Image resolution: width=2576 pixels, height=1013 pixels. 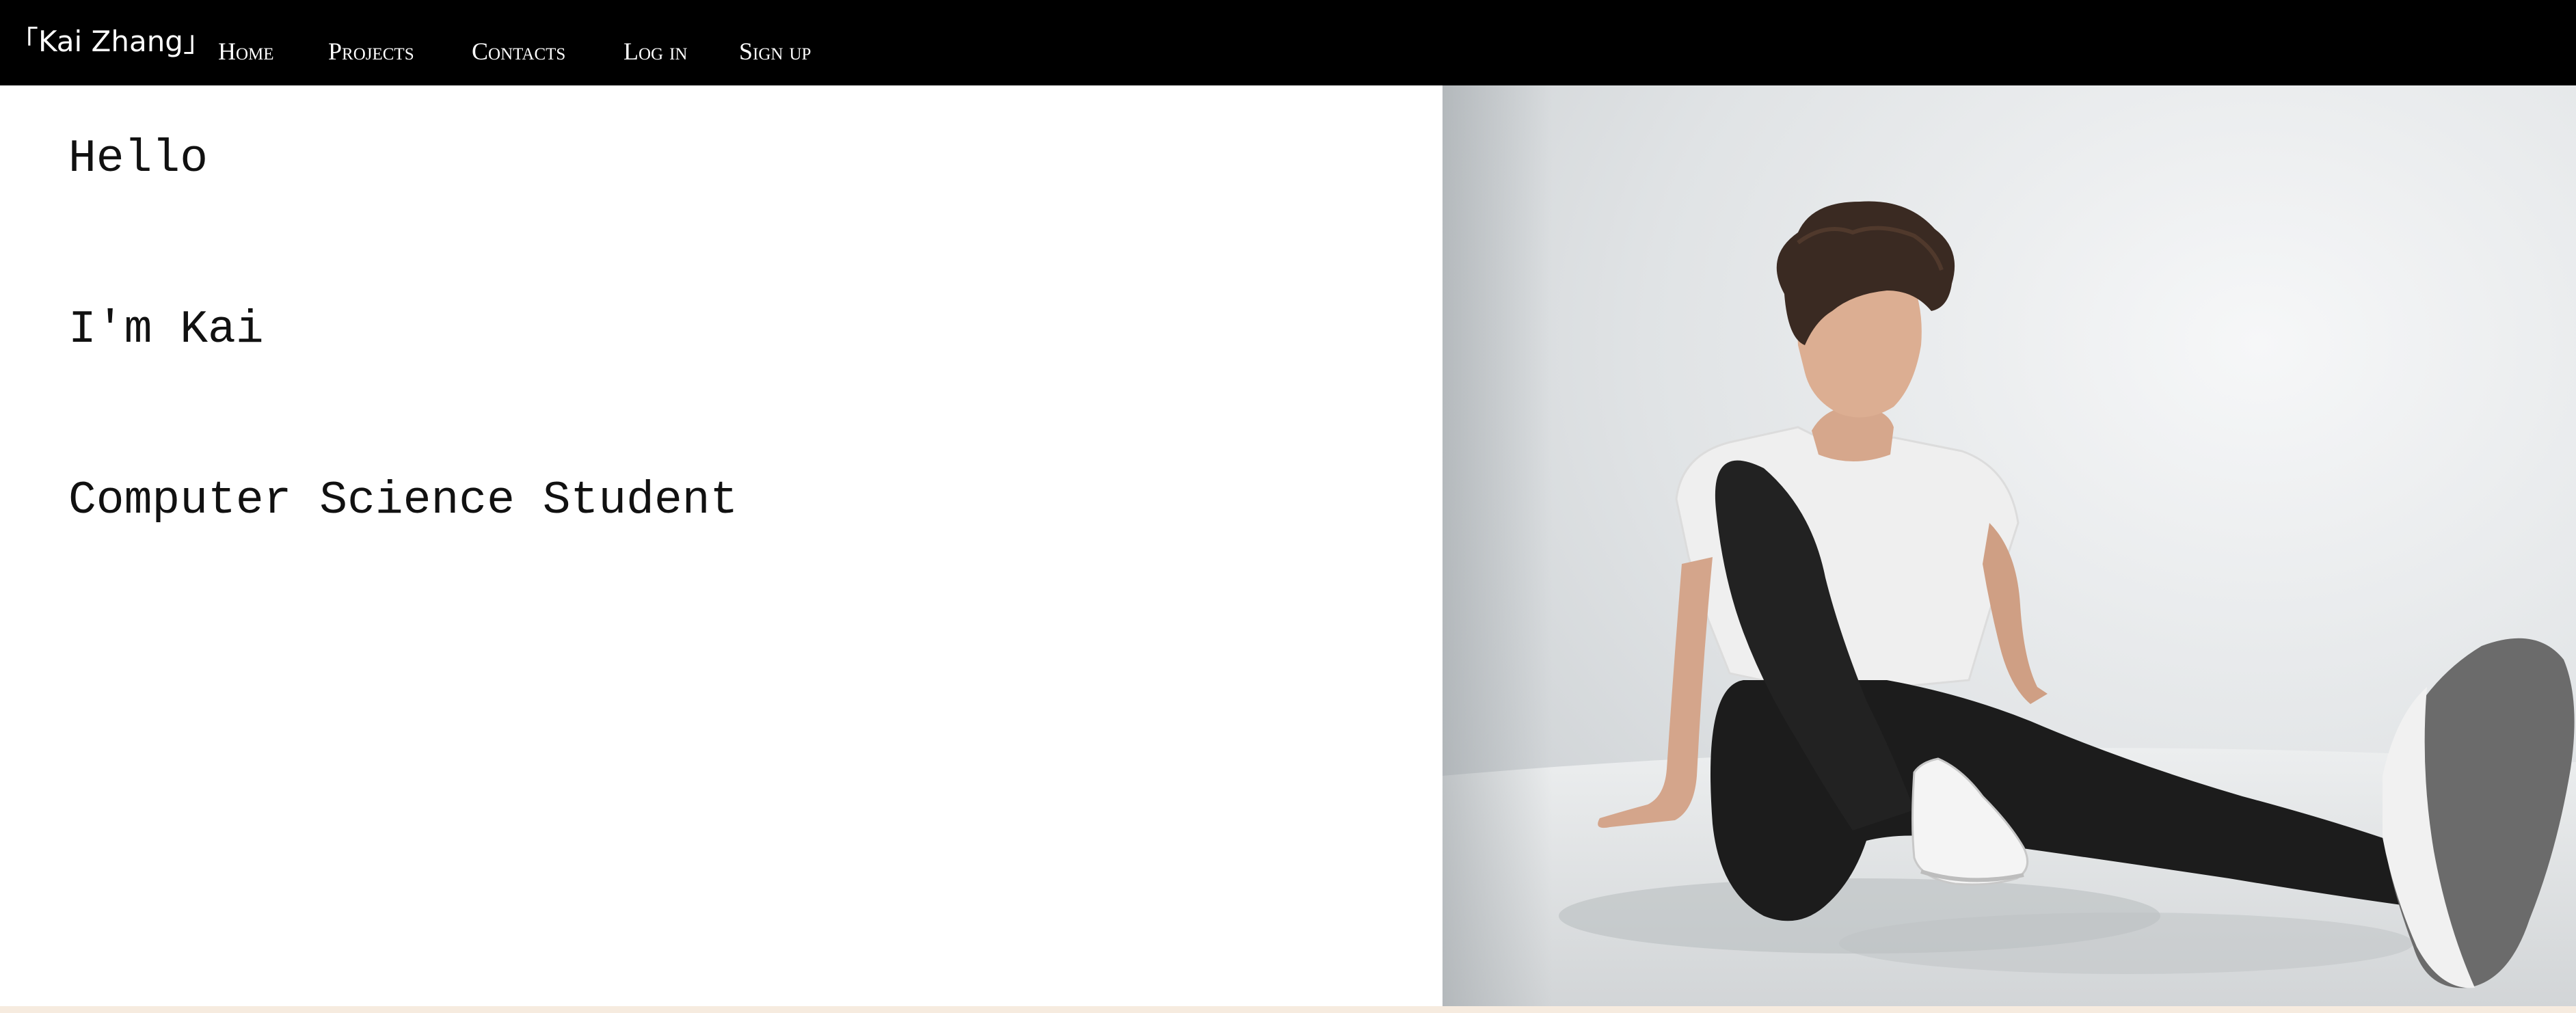 I want to click on nav-contacts-link: Contacts, so click(x=518, y=51).